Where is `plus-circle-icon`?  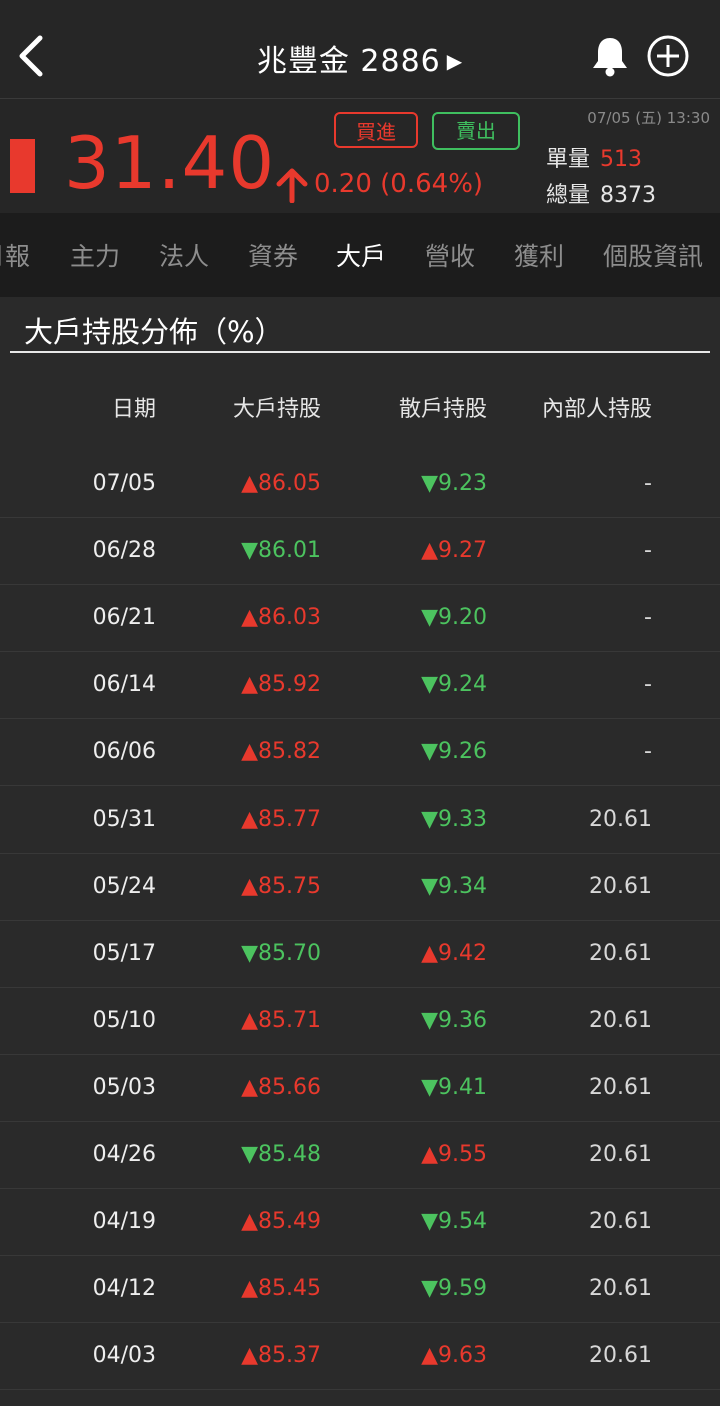 plus-circle-icon is located at coordinates (668, 56).